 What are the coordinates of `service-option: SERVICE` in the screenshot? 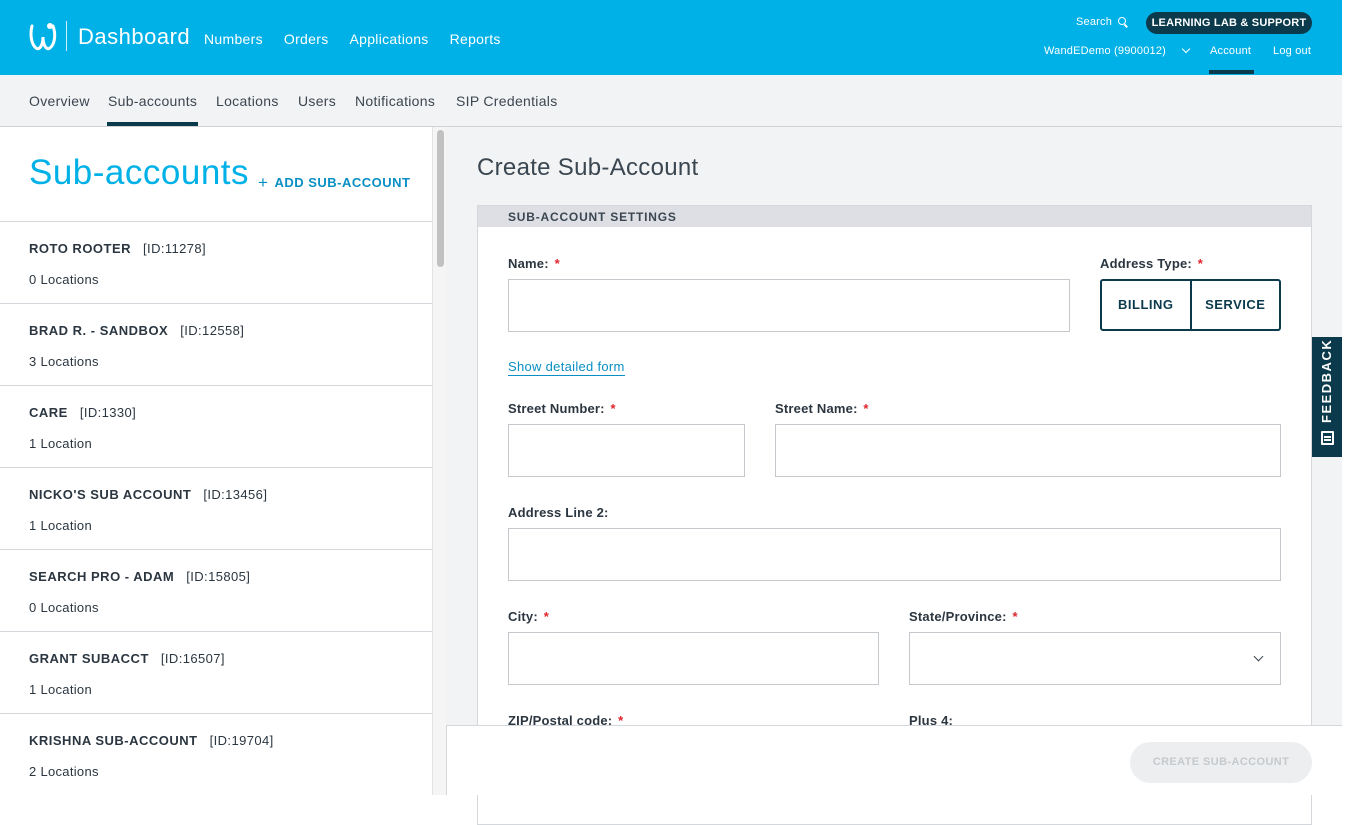 It's located at (1236, 305).